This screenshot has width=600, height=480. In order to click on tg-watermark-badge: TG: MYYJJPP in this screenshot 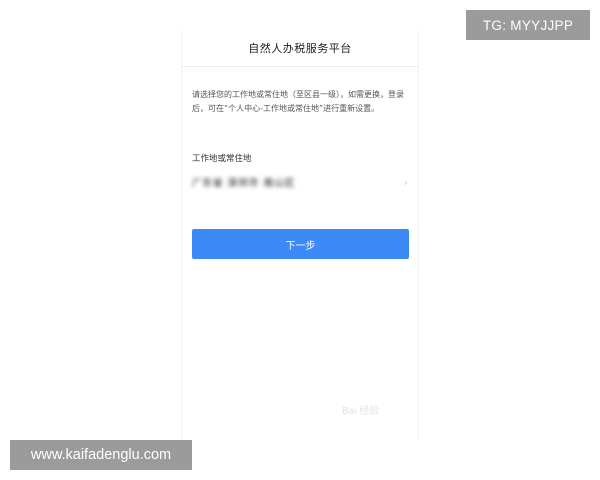, I will do `click(528, 25)`.